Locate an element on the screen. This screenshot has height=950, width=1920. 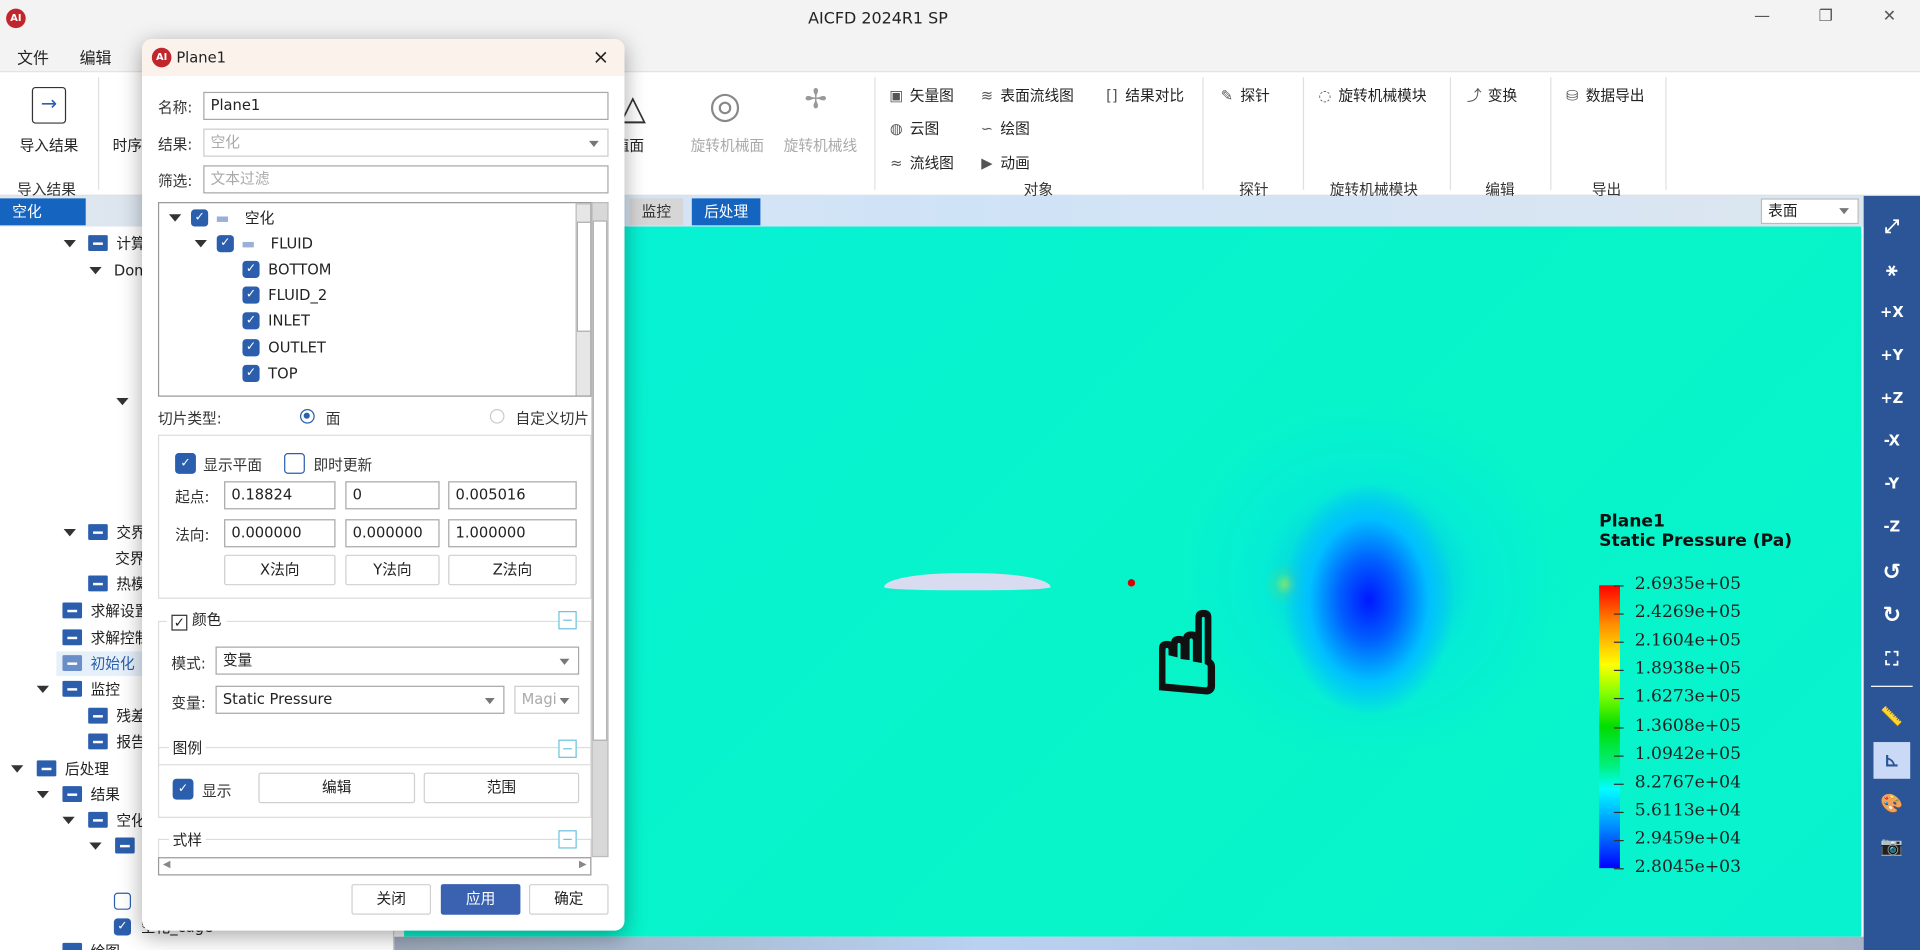
tree-item: 后处理 is located at coordinates (60, 769).